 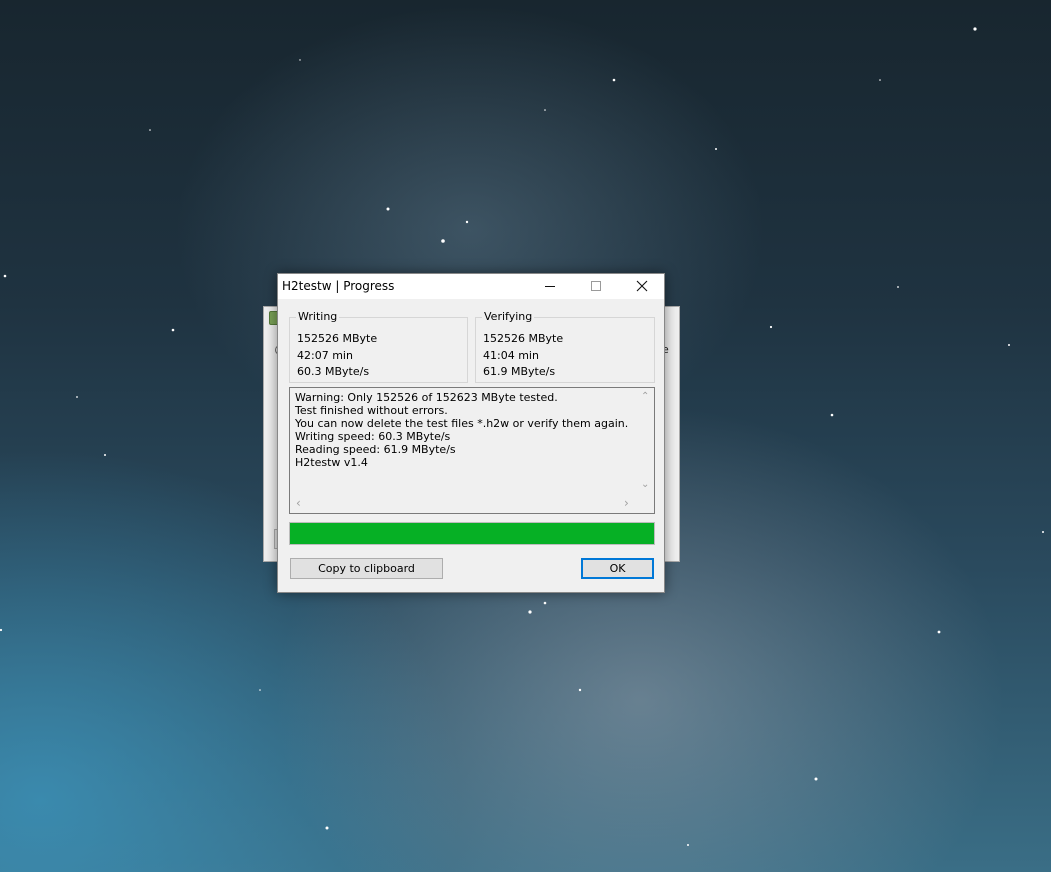 I want to click on window-title: H2testw | Progress, so click(x=338, y=286).